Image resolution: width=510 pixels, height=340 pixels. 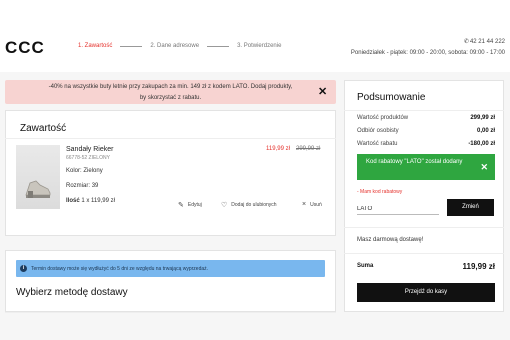 I want to click on quantity-label: Ilość, so click(x=73, y=201).